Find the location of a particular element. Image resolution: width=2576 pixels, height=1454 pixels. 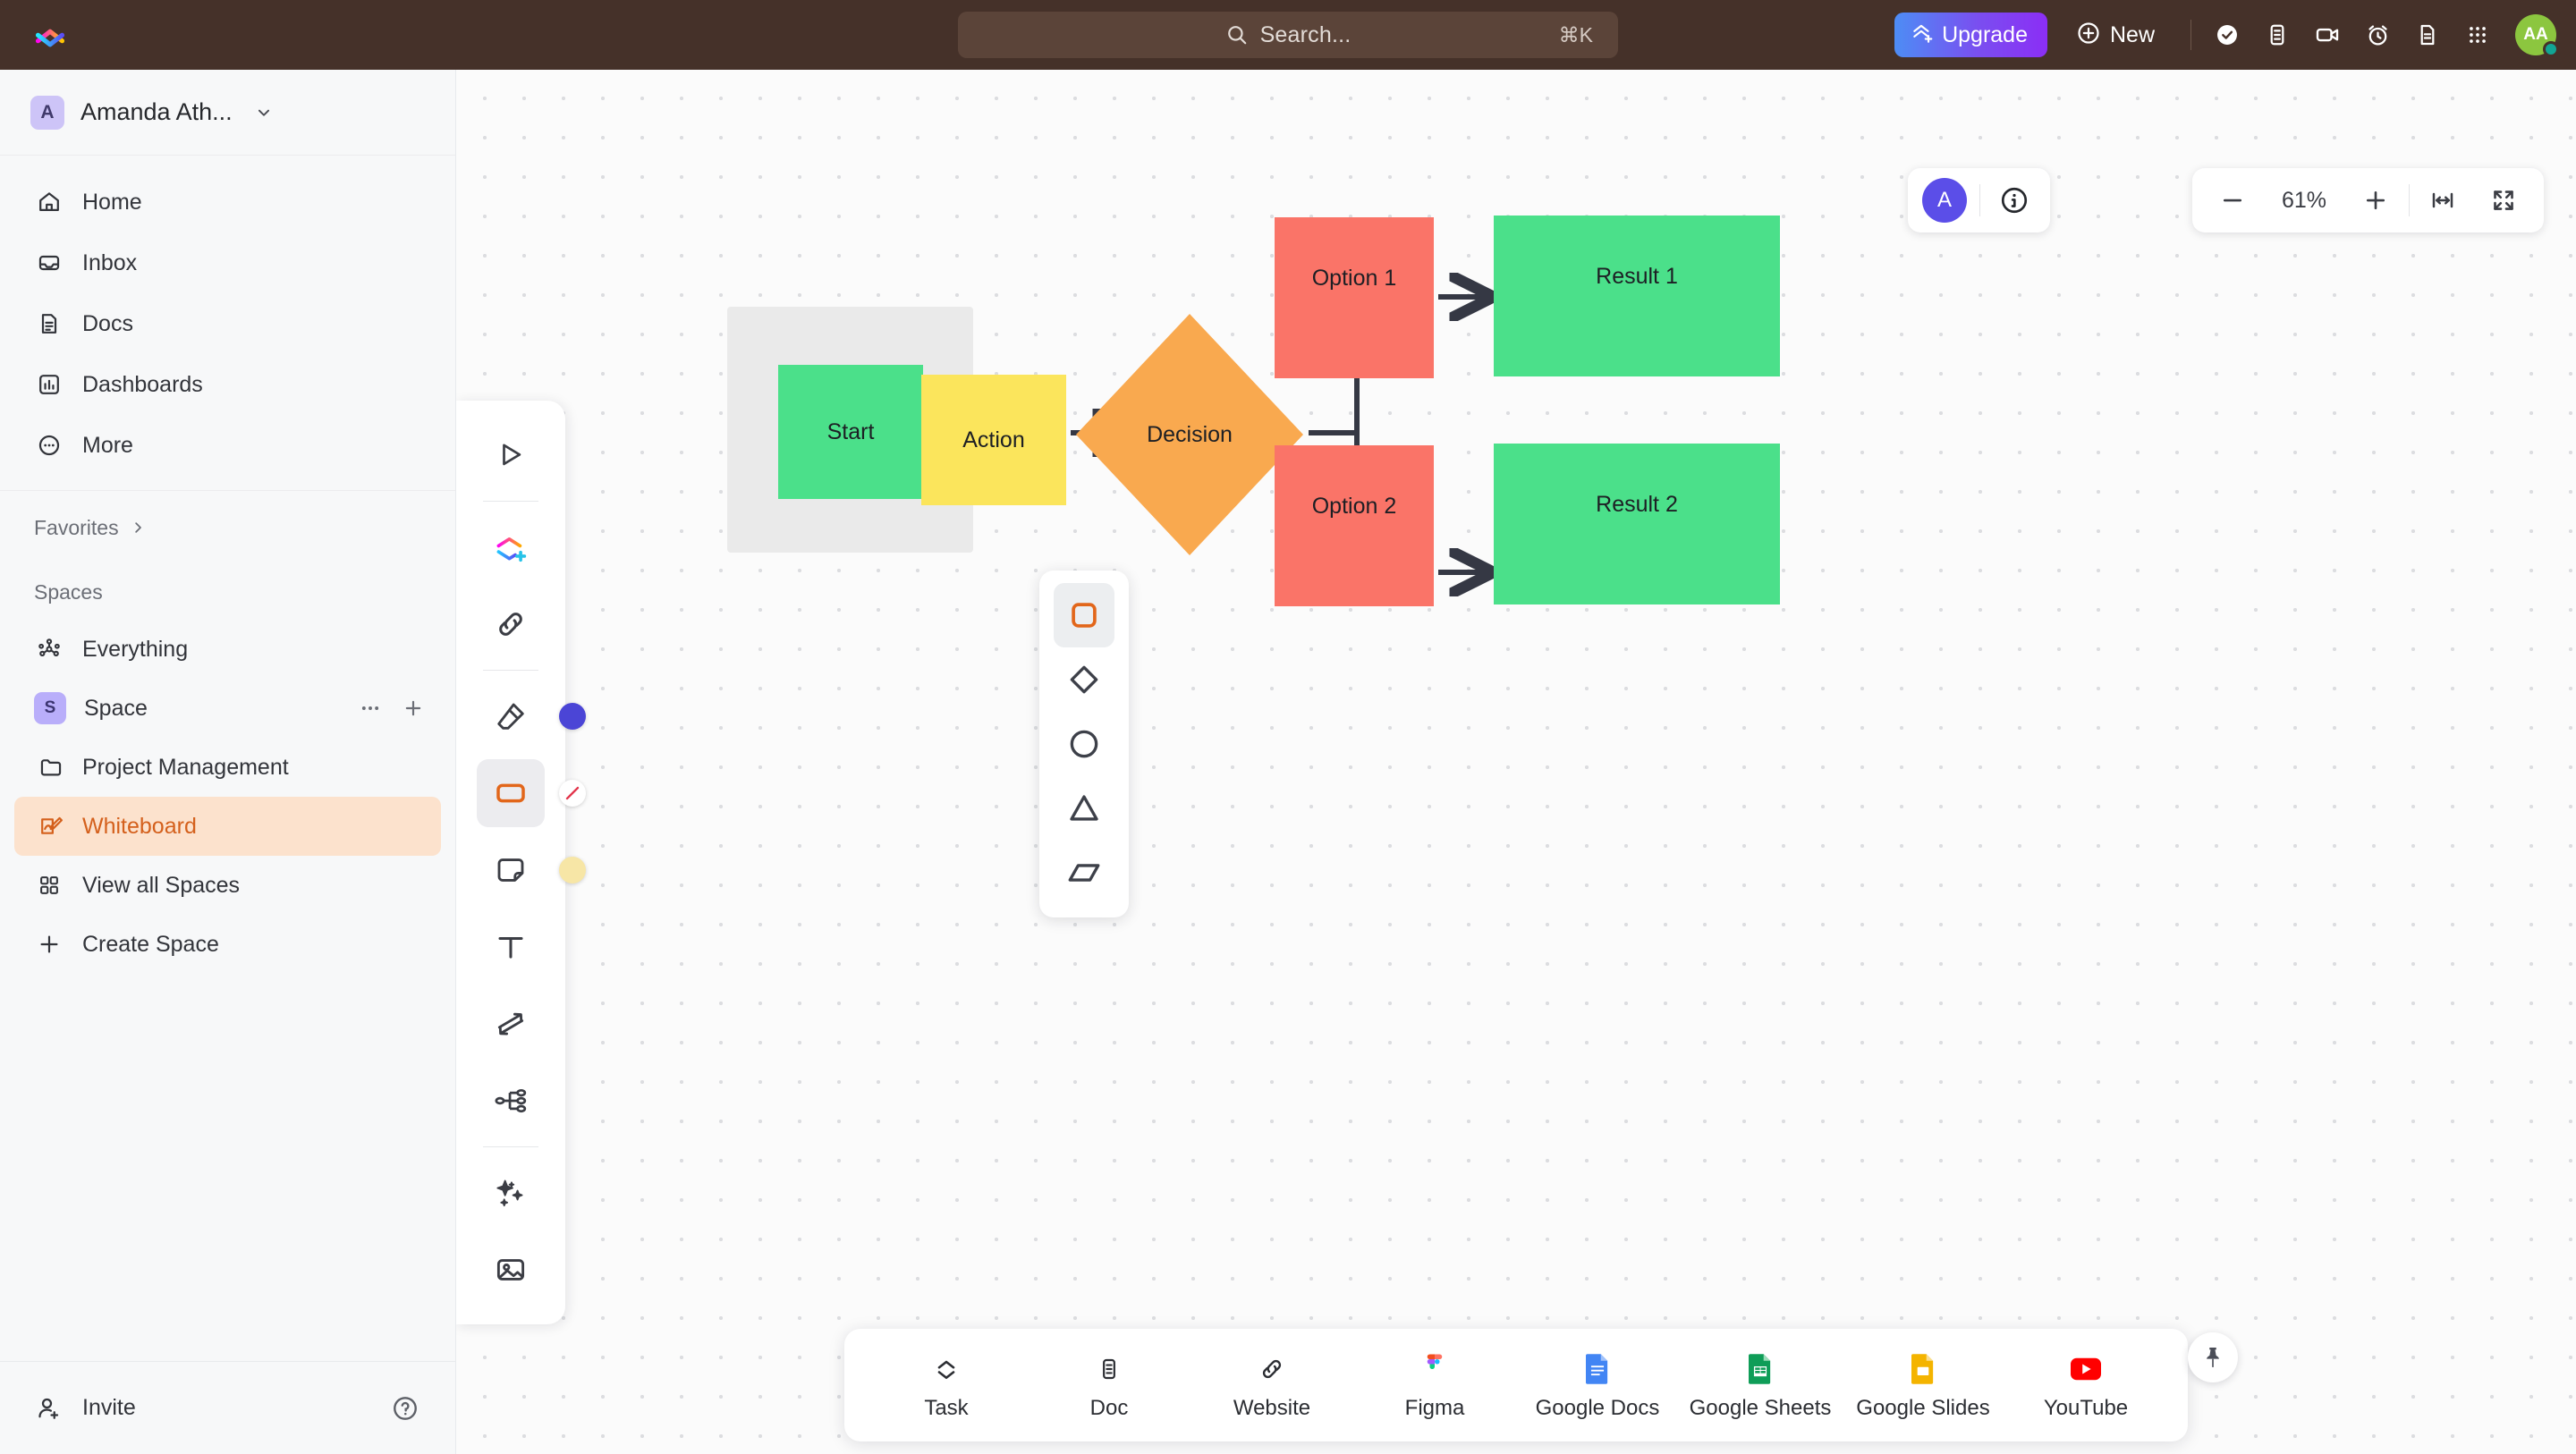

diamond-shape is located at coordinates (1084, 679).